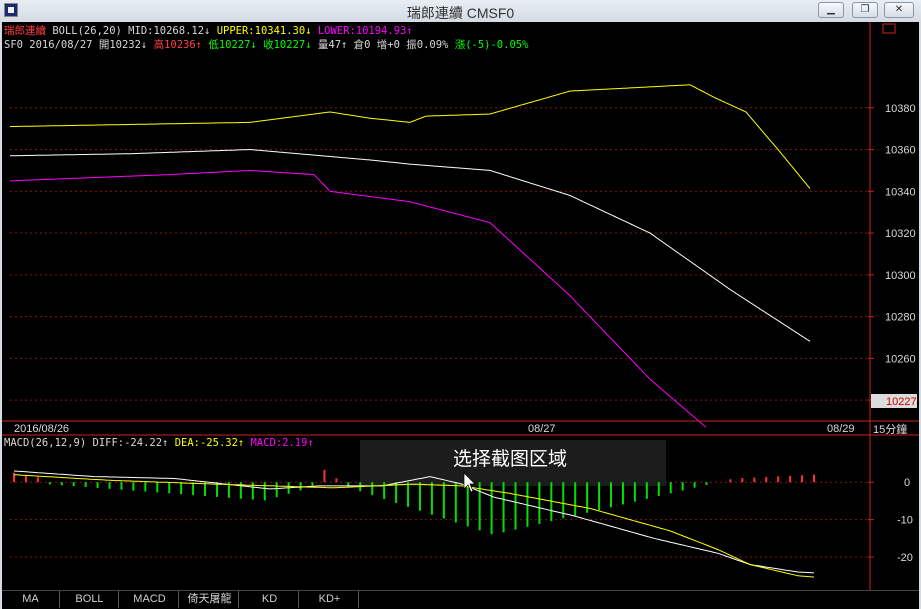  I want to click on price-tick-label: 10260, so click(900, 359).